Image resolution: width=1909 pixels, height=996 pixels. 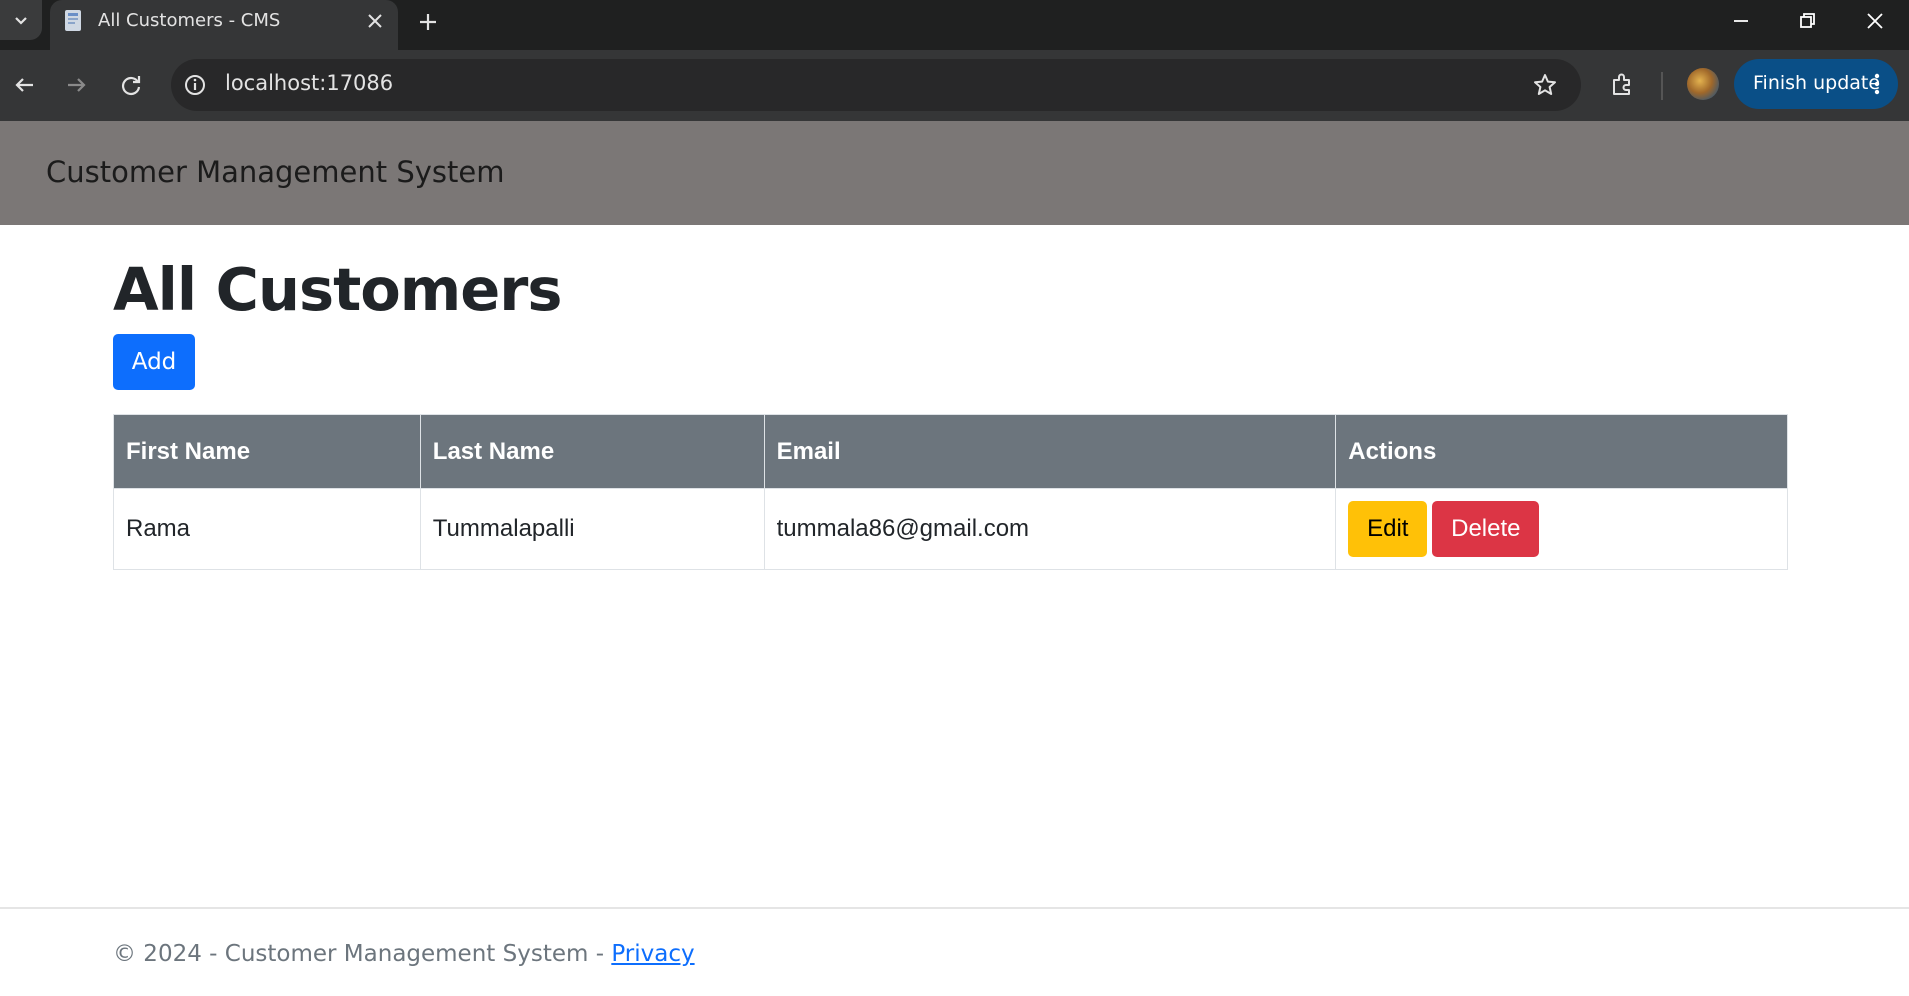 I want to click on toolbar-divider, so click(x=1662, y=86).